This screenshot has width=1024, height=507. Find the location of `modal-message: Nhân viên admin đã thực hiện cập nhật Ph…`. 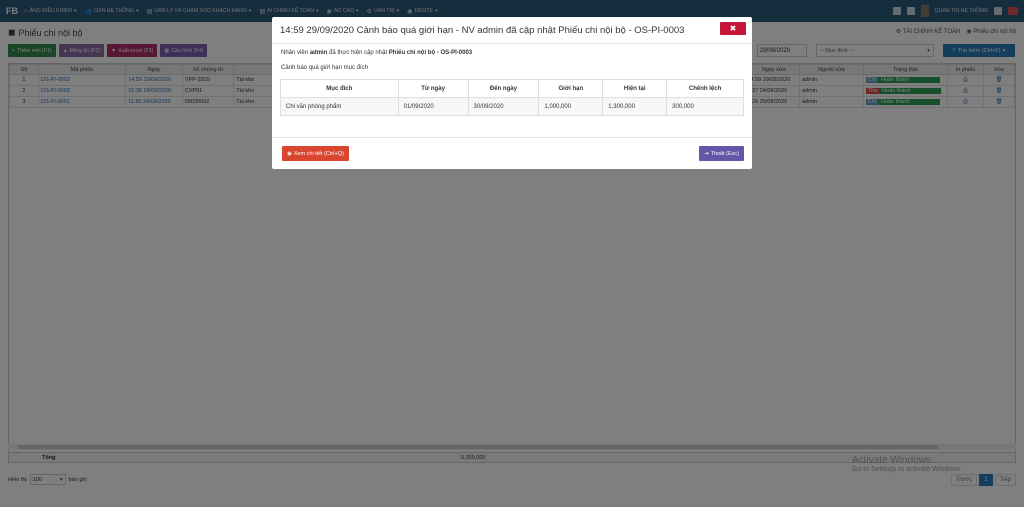

modal-message: Nhân viên admin đã thực hiện cập nhật Ph… is located at coordinates (377, 53).